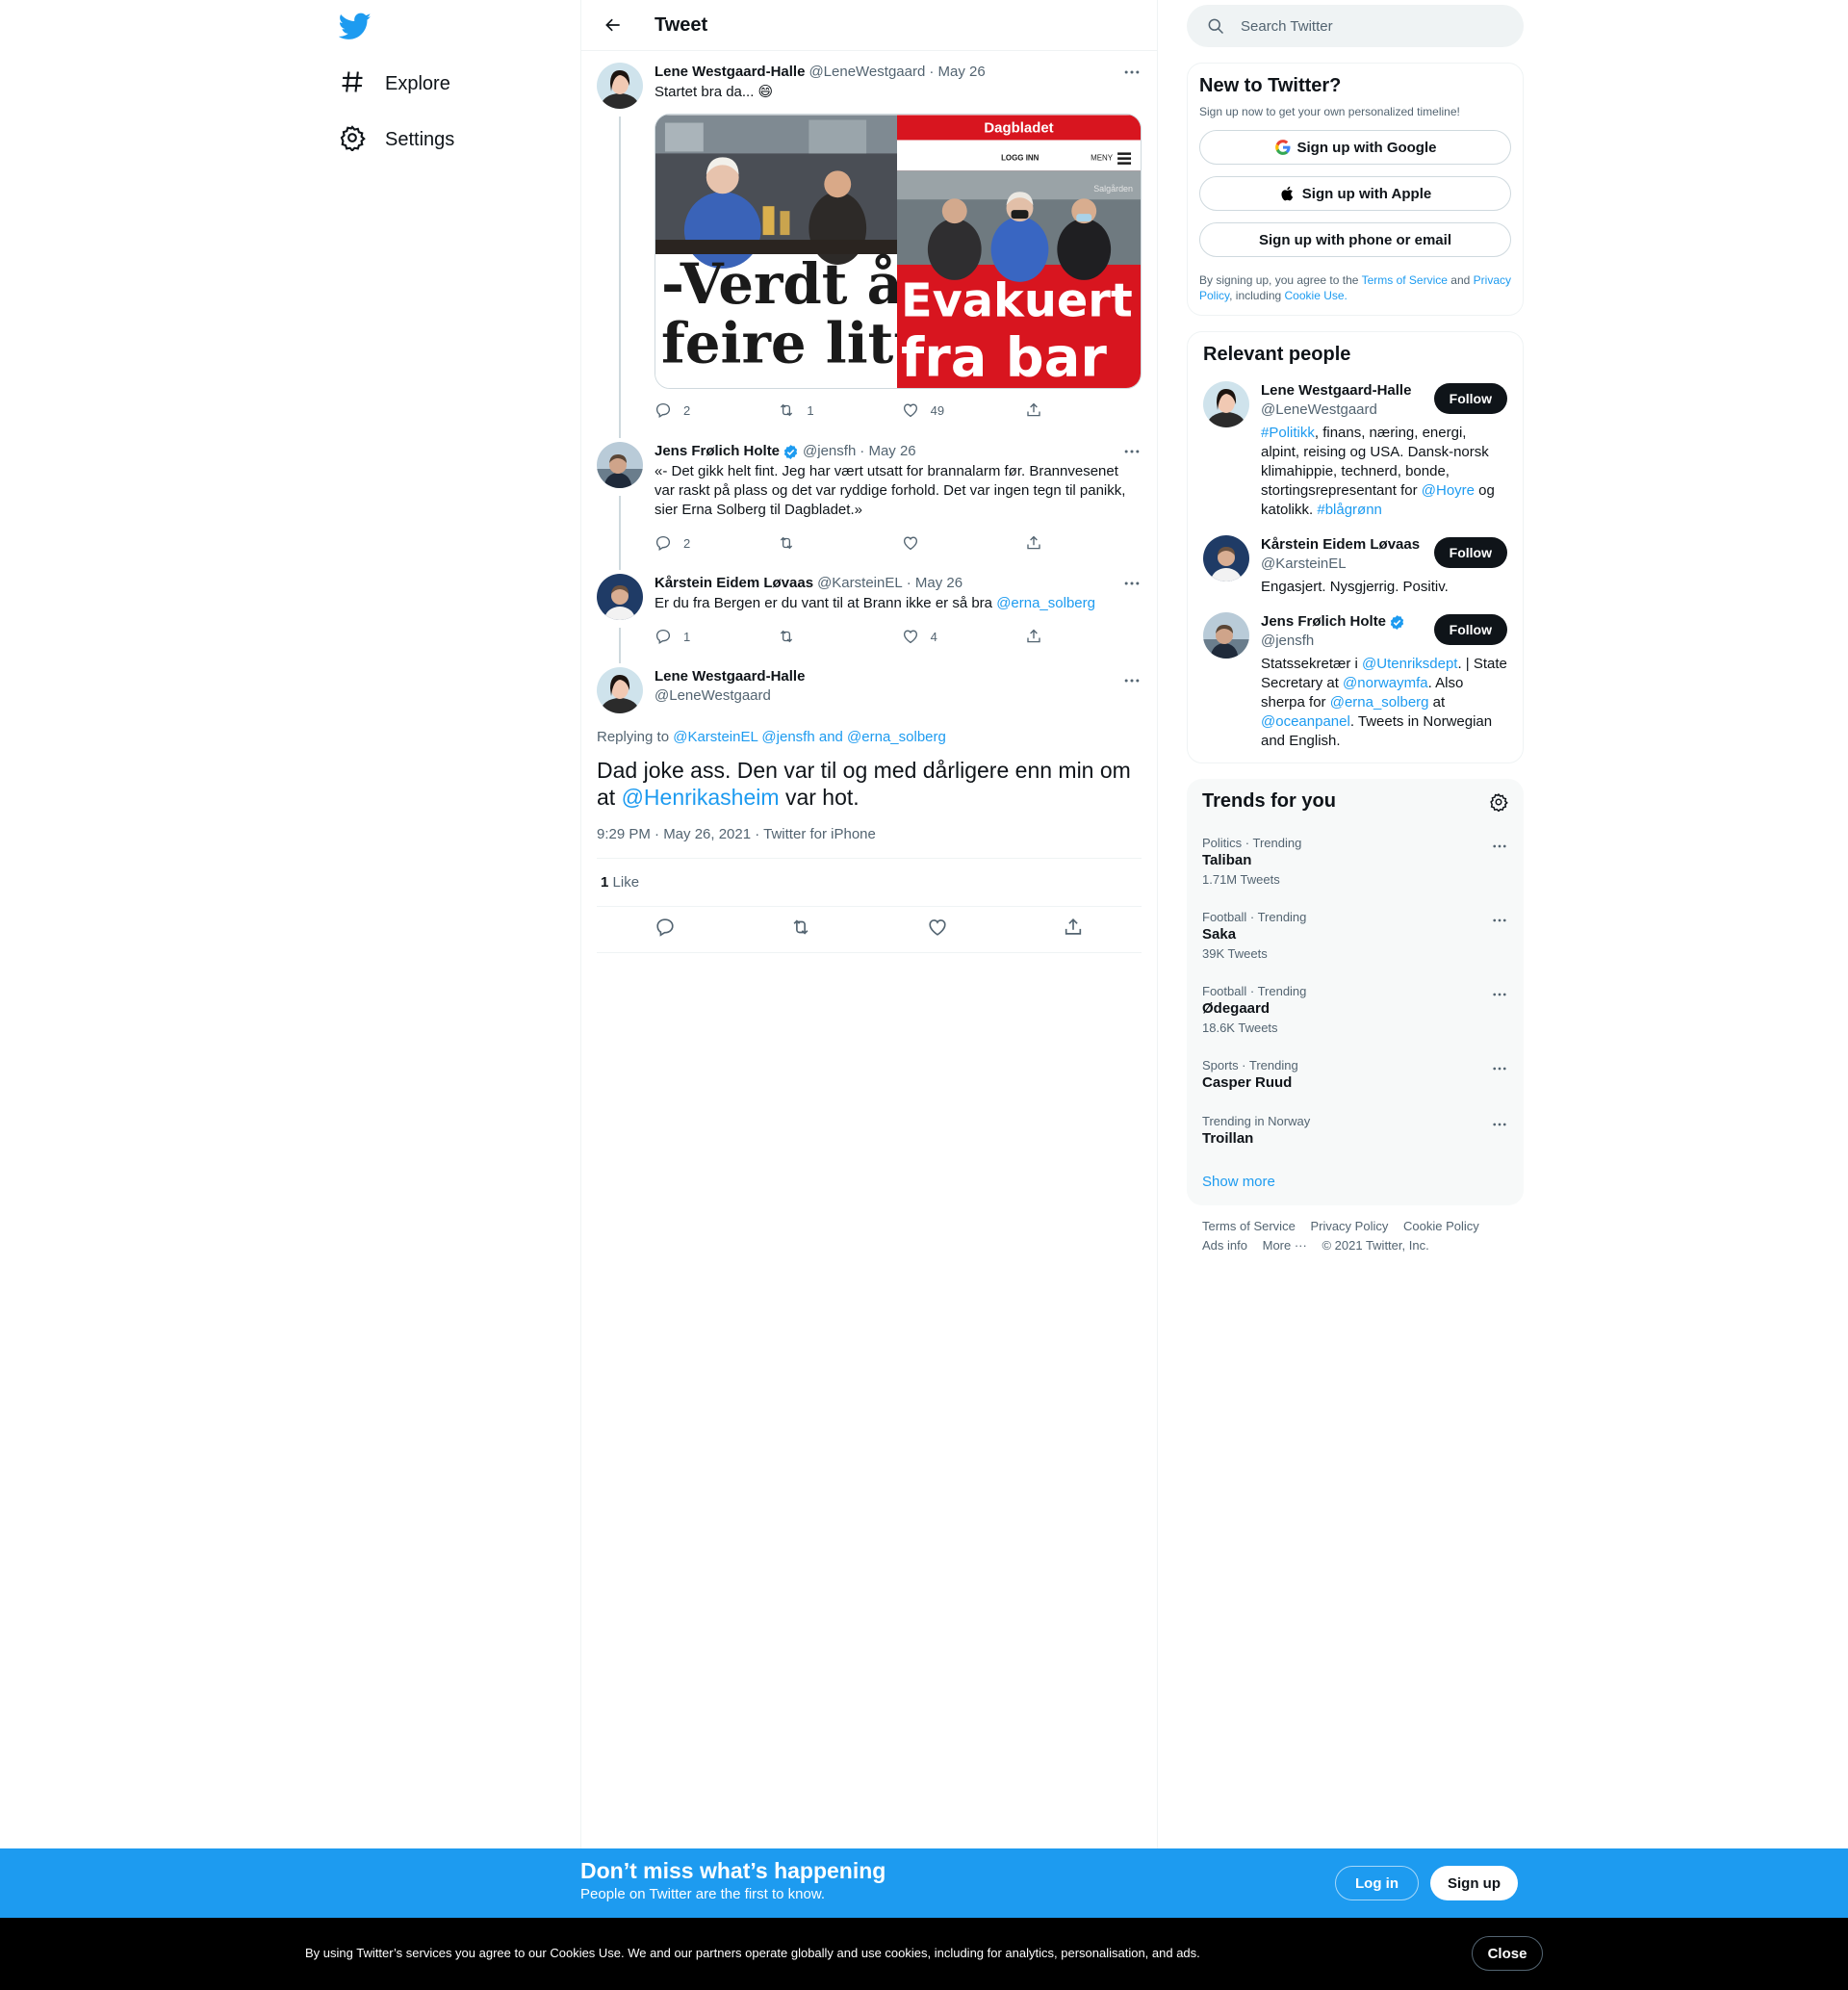  Describe the element at coordinates (1355, 861) in the screenshot. I see `trend-item: Politics · Trending Taliban 1.71M Tweets` at that location.